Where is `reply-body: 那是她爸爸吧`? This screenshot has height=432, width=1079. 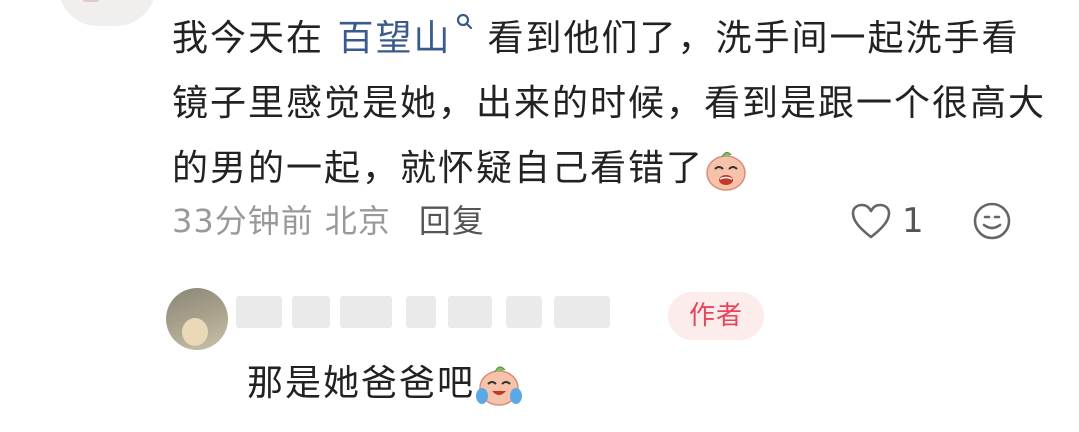 reply-body: 那是她爸爸吧 is located at coordinates (385, 384).